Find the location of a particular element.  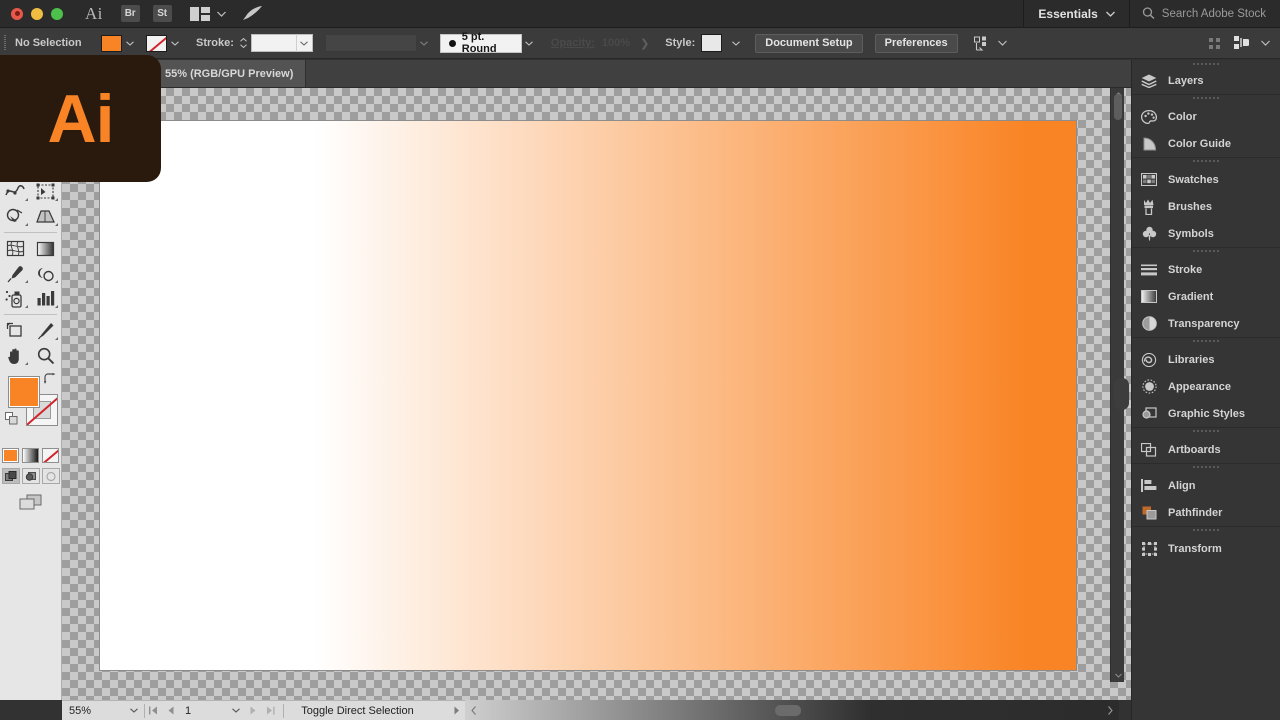

shape-builder-tool is located at coordinates (15, 216).